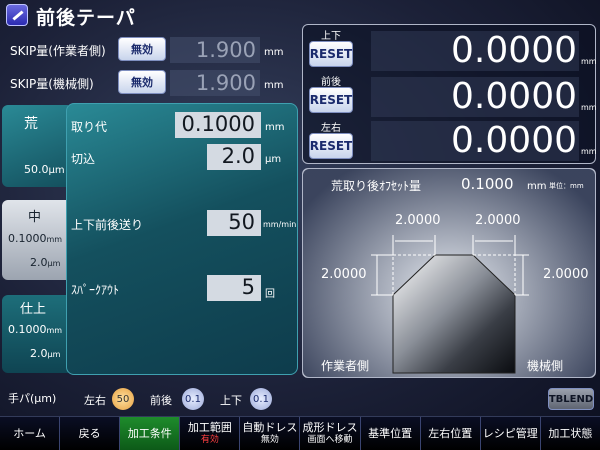 The image size is (600, 450). What do you see at coordinates (218, 125) in the screenshot?
I see `allowance-input: 0.1000` at bounding box center [218, 125].